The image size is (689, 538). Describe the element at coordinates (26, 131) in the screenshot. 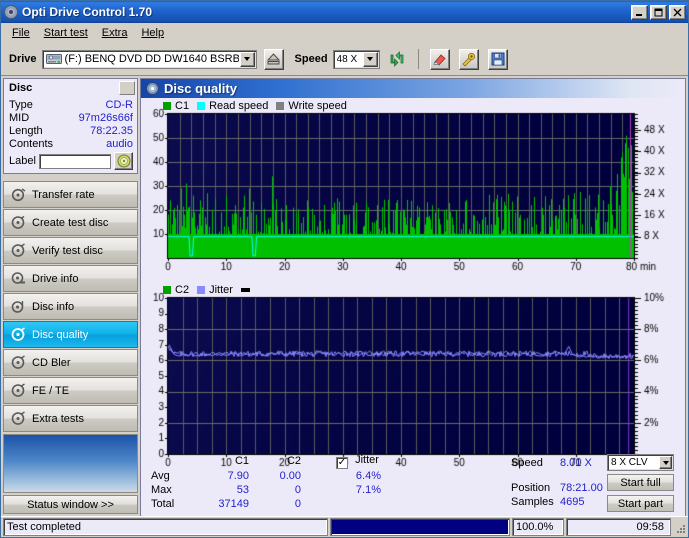

I see `disc-length-key: Length` at that location.